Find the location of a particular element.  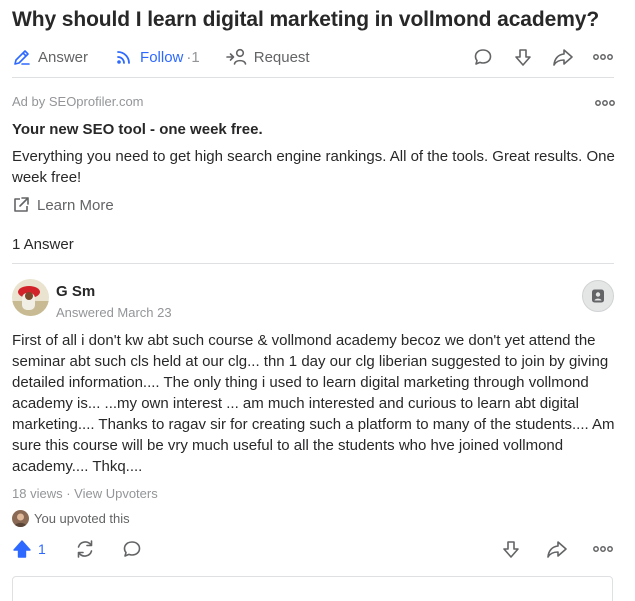

request-label: Request is located at coordinates (281, 57).